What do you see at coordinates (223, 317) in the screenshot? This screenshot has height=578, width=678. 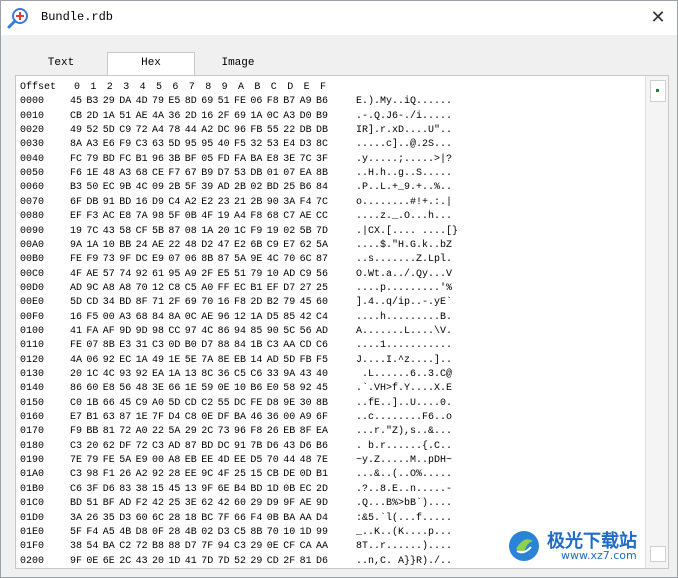 I see `hex-byte: 96` at bounding box center [223, 317].